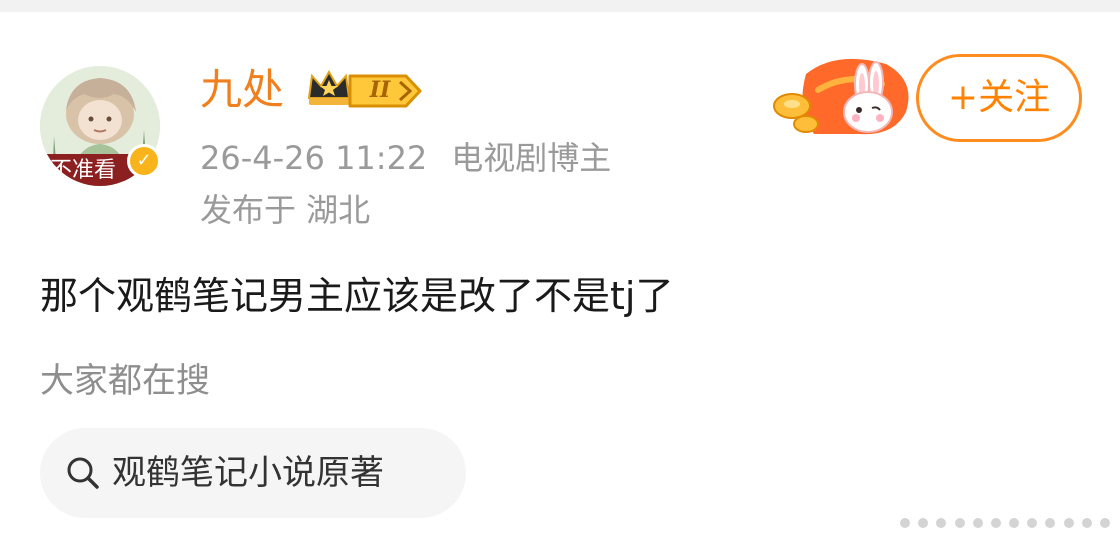  Describe the element at coordinates (125, 381) in the screenshot. I see `trending-search-title: 大家都在搜` at that location.